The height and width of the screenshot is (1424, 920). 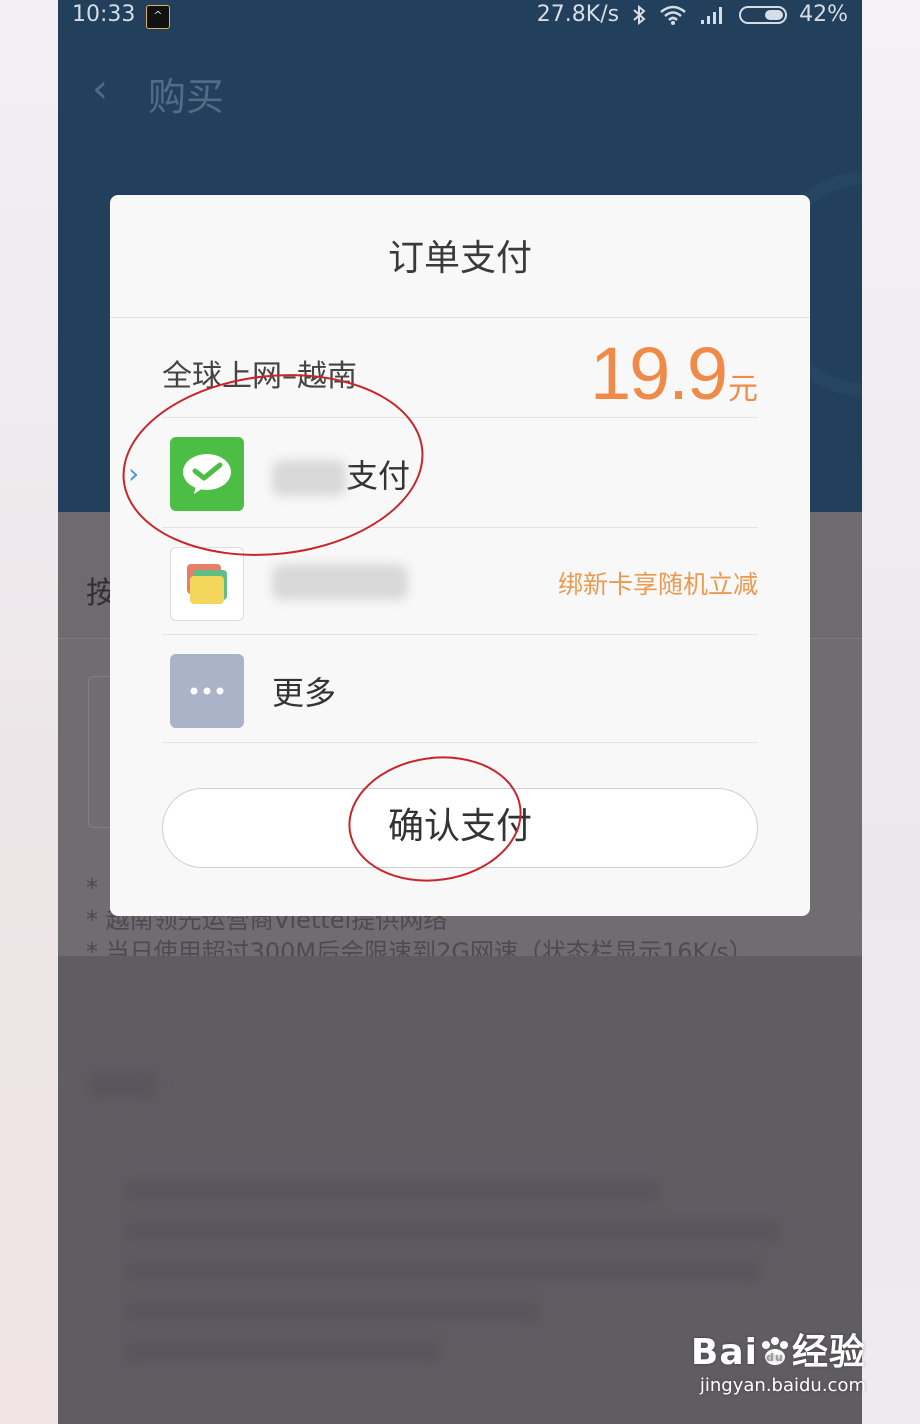 What do you see at coordinates (186, 97) in the screenshot?
I see `page-title: 购买` at bounding box center [186, 97].